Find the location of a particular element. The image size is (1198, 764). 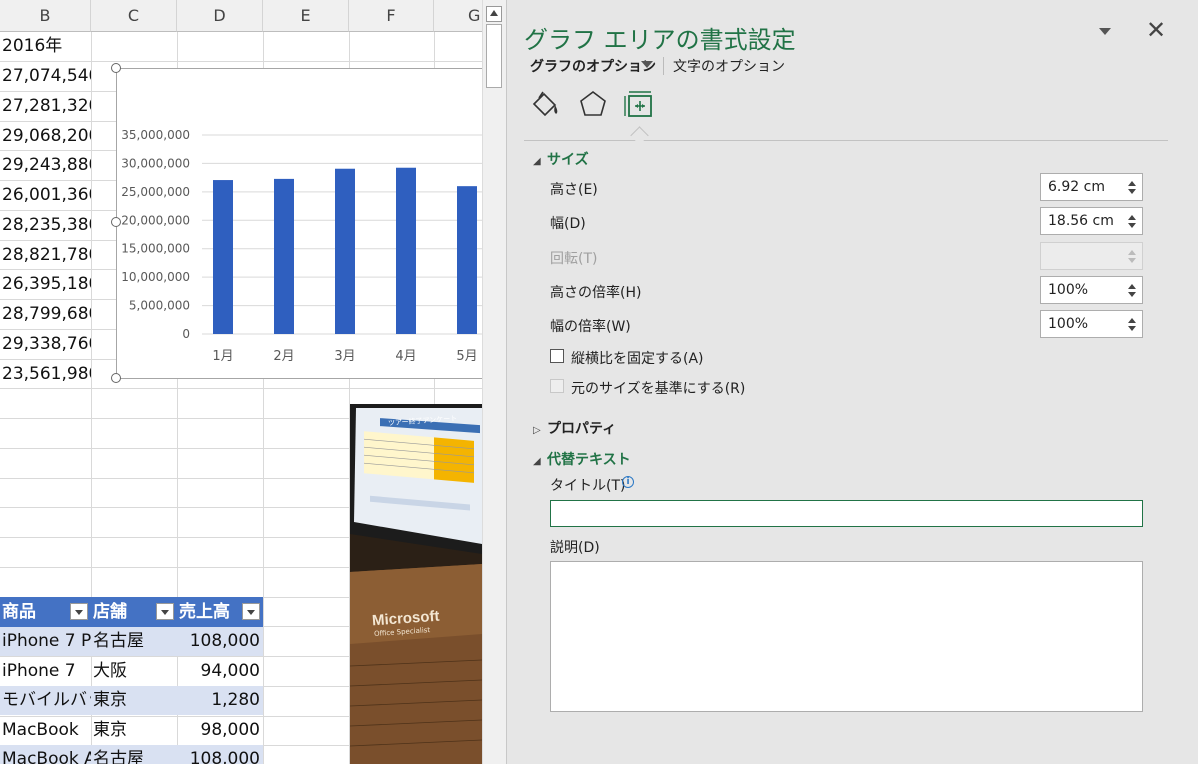

scrollbar-thumb is located at coordinates (494, 56).